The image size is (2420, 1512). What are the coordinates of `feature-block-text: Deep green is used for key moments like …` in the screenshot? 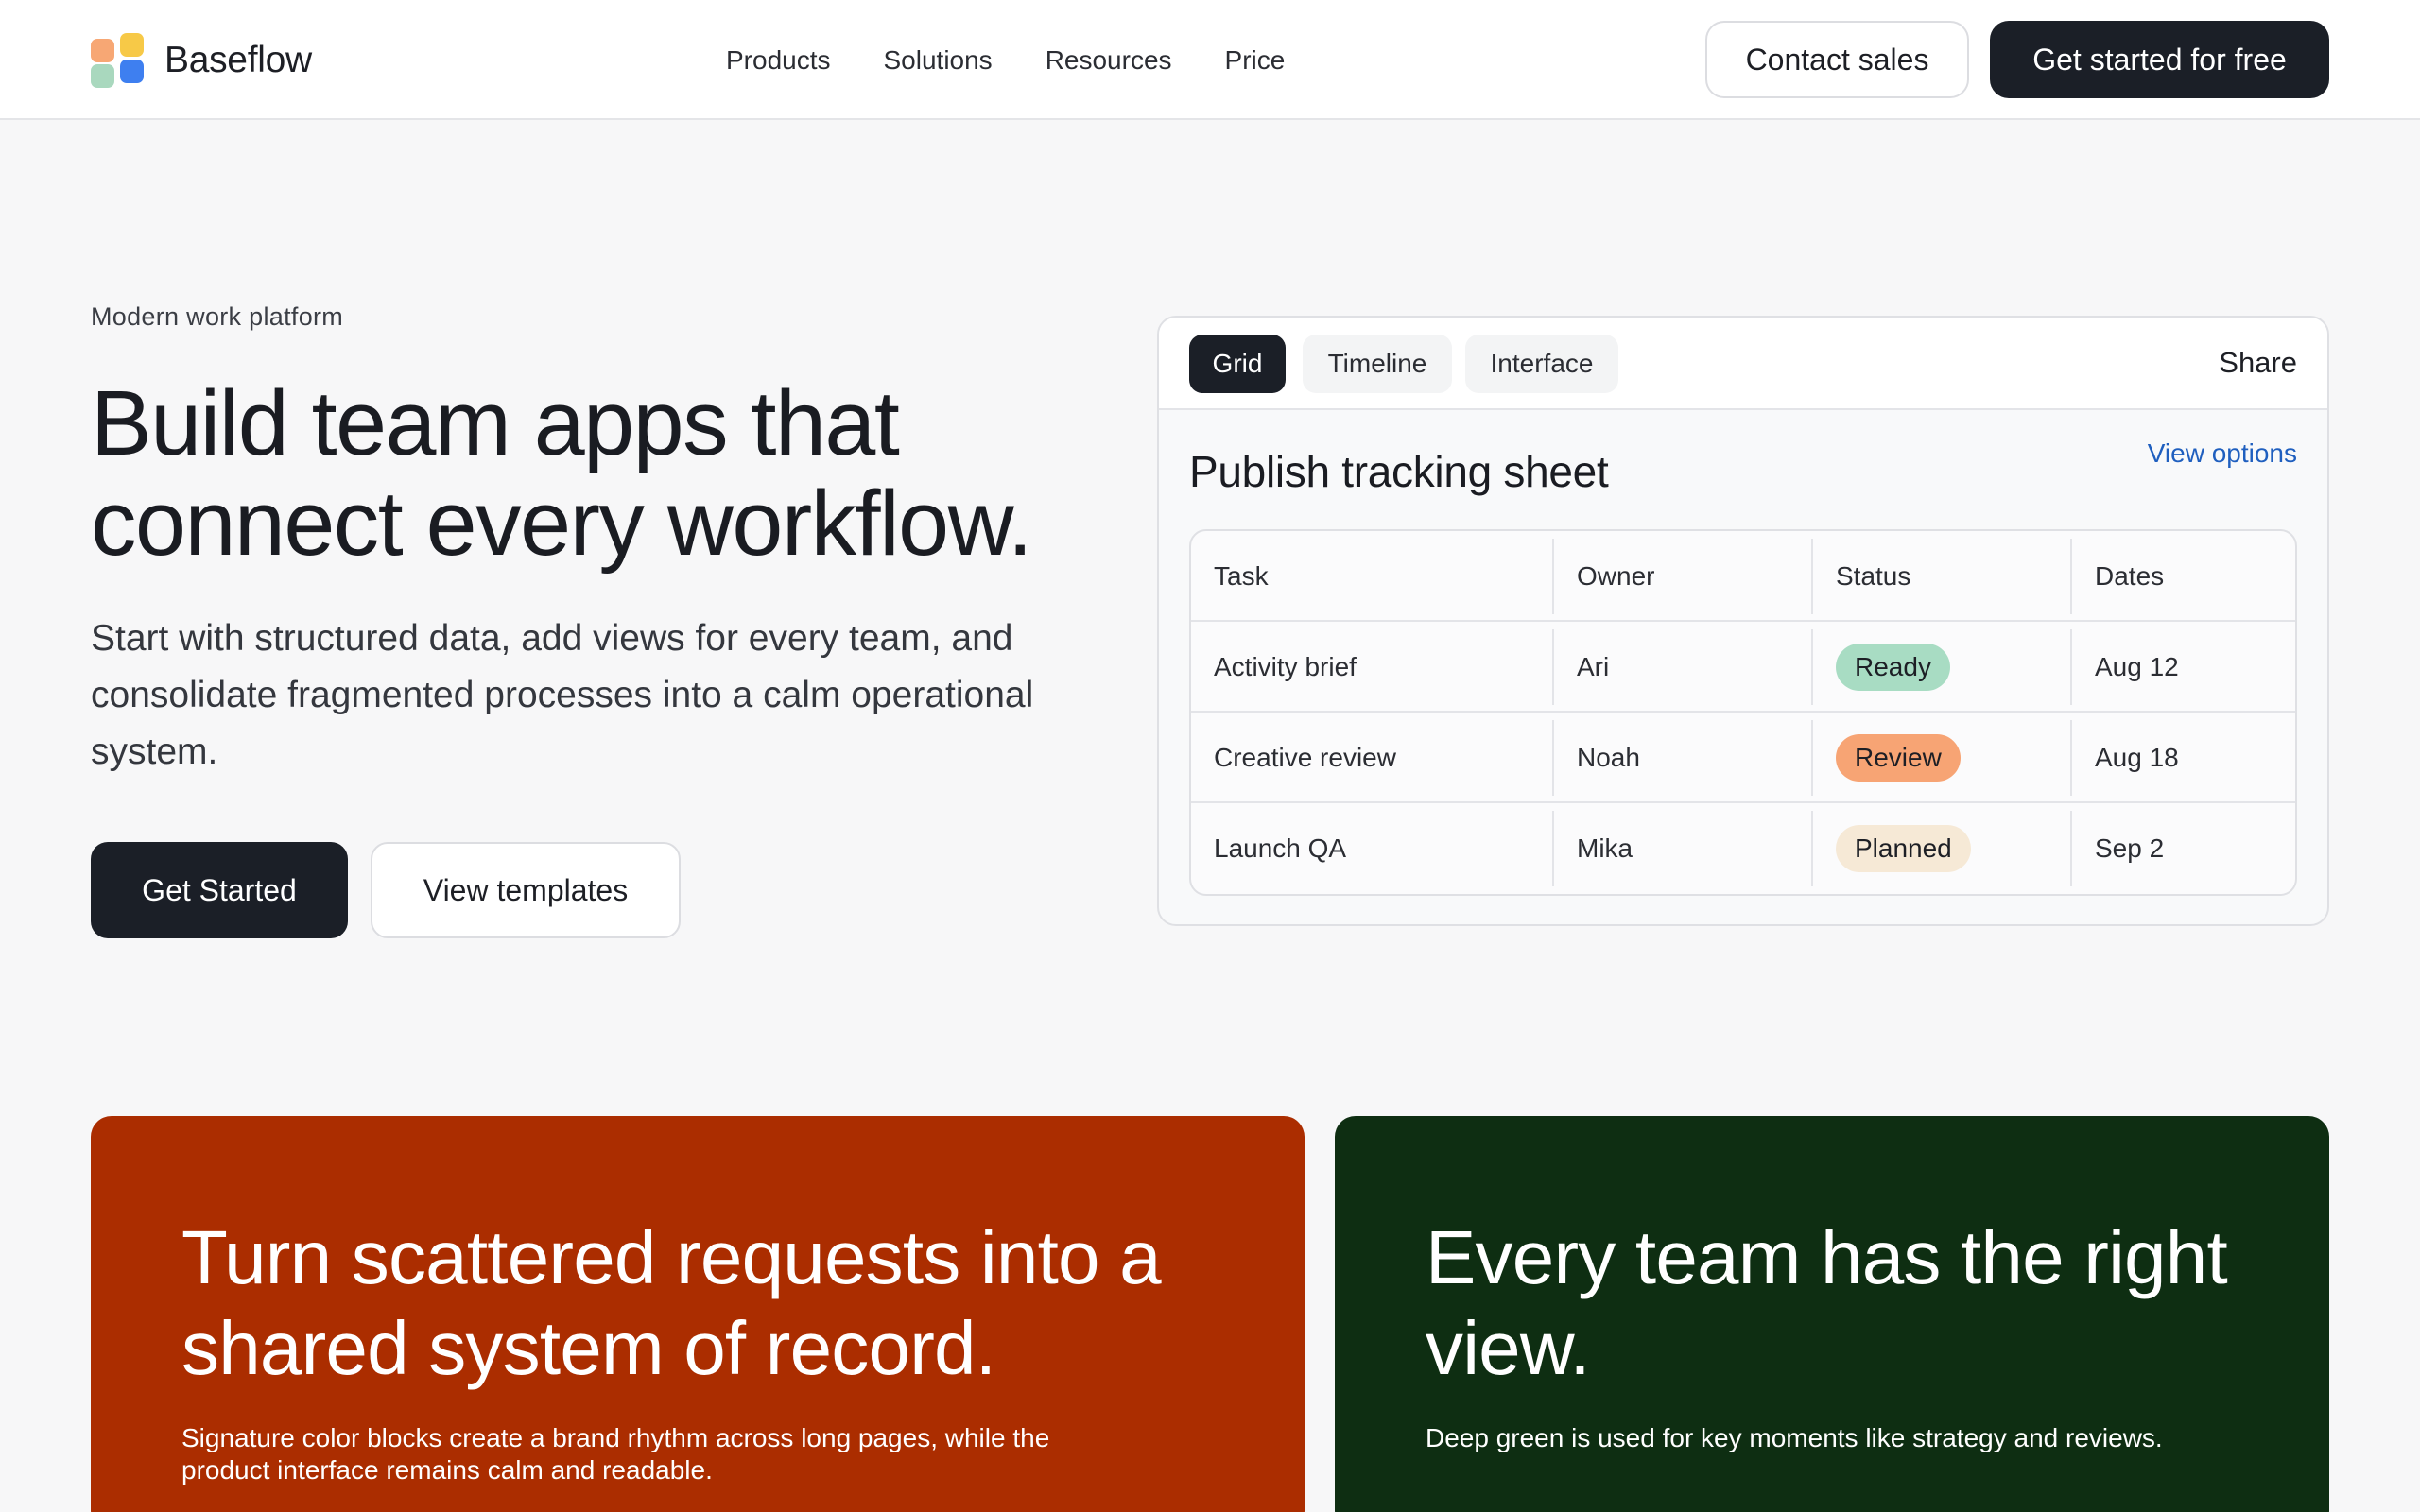 It's located at (1794, 1437).